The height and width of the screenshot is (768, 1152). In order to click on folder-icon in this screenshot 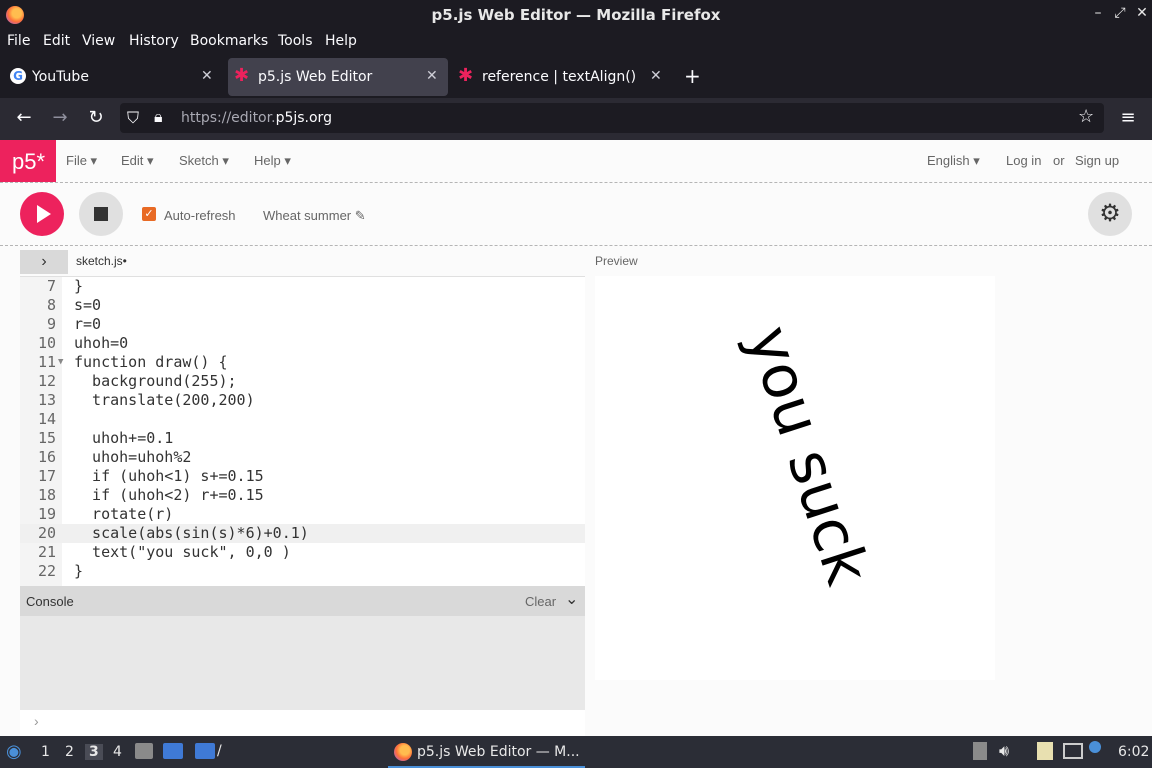, I will do `click(205, 751)`.